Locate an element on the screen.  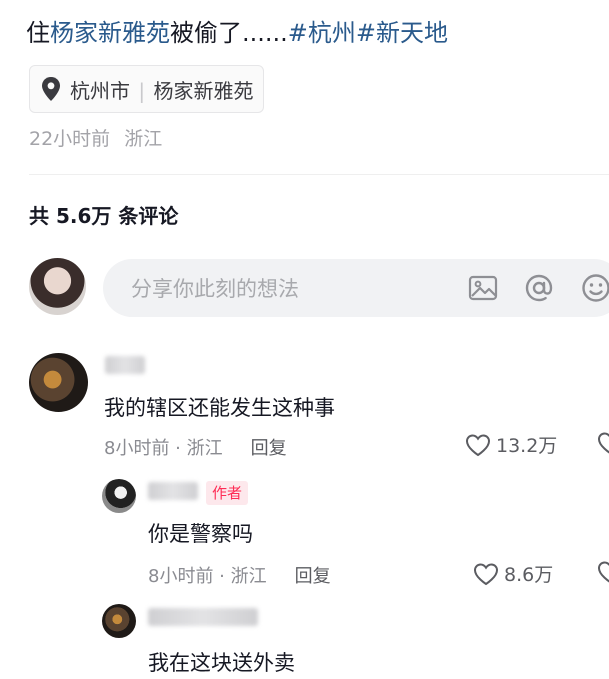
author-badge: 作者 is located at coordinates (227, 493).